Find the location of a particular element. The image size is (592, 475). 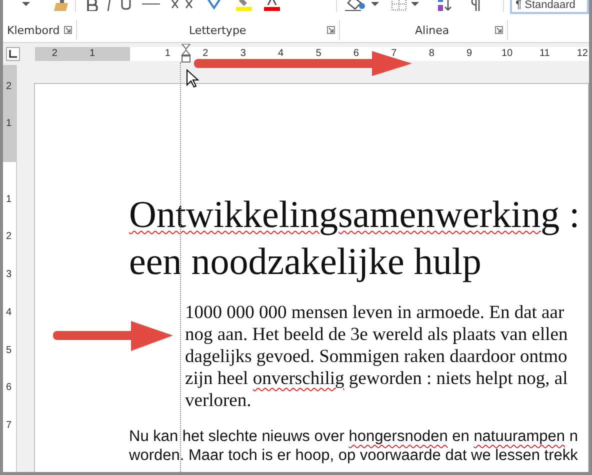

paragraph-line: worden. Maar toch is er hoop, op voorwaarde dat we lessen trekk is located at coordinates (354, 455).